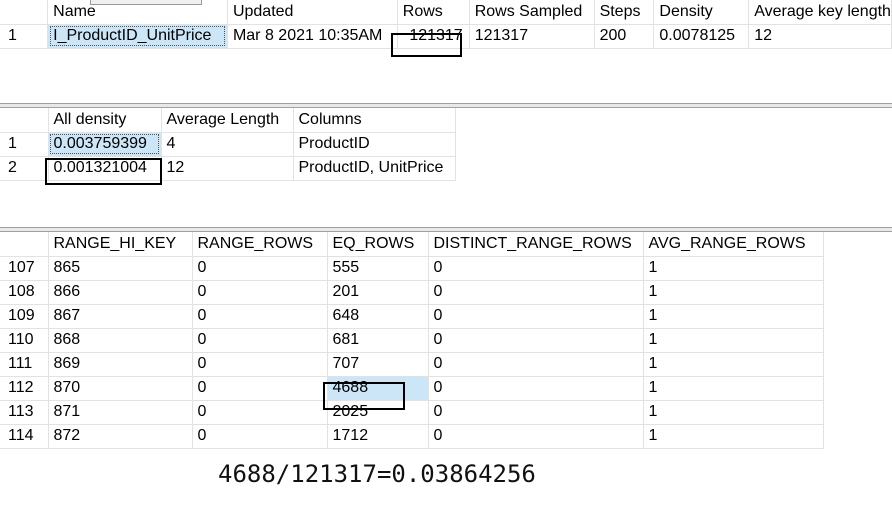 The image size is (892, 508). I want to click on row-number: 111, so click(24, 364).